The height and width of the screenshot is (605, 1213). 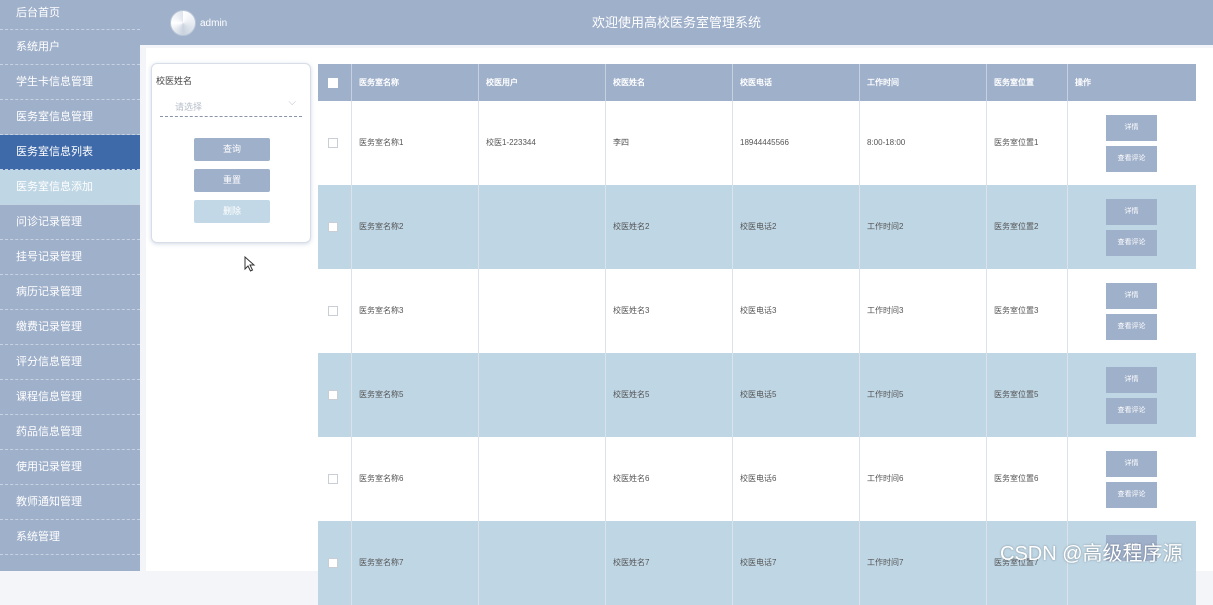 I want to click on sidebar-item-registration-records: 挂号记录管理, so click(x=70, y=257).